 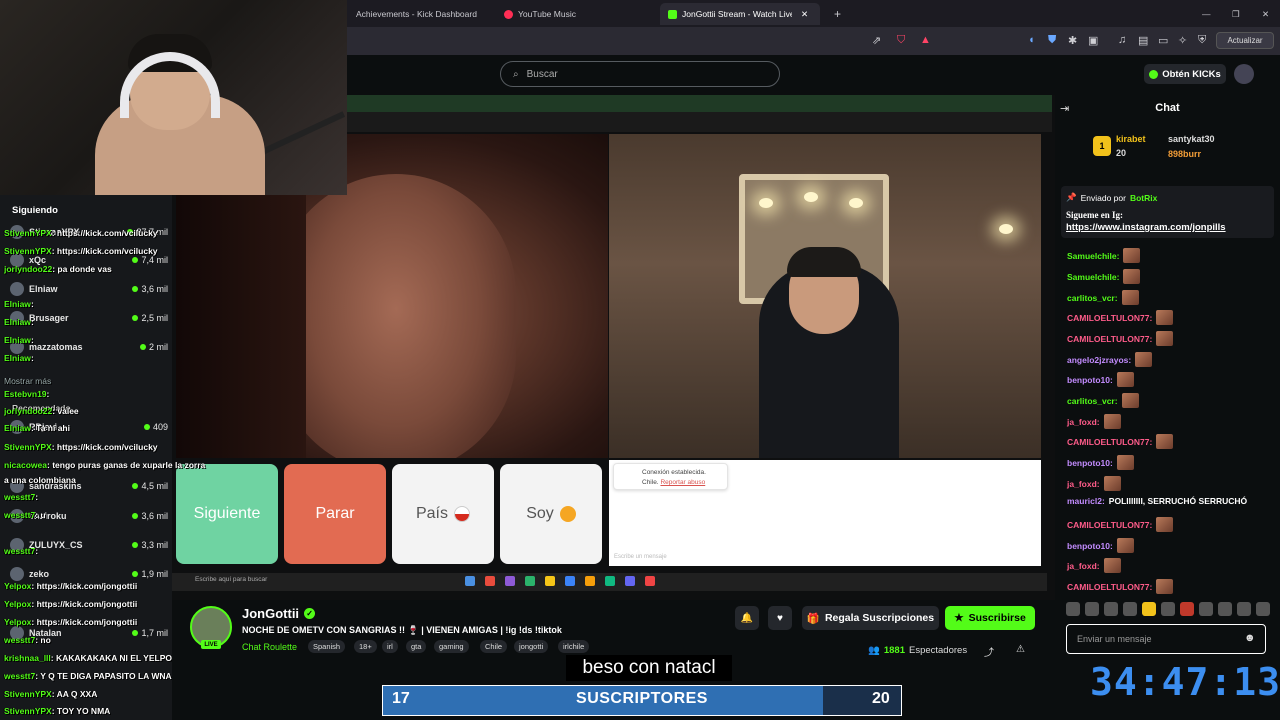 What do you see at coordinates (227, 514) in the screenshot?
I see `next-button: Siguiente` at bounding box center [227, 514].